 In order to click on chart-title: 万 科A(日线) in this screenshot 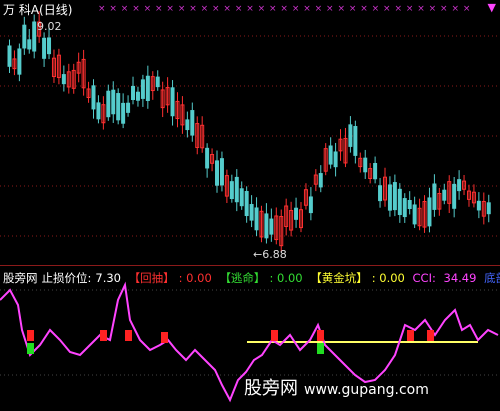, I will do `click(38, 10)`.